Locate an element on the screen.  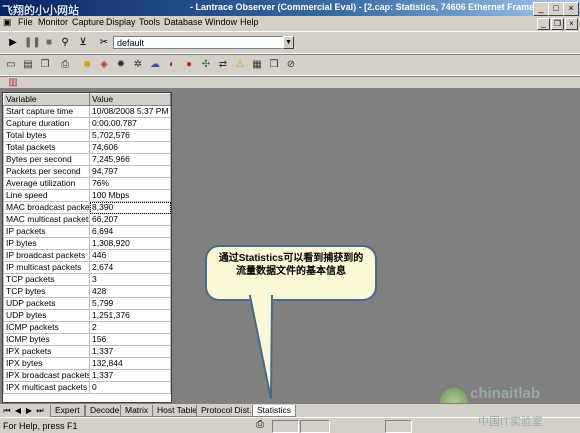
mdi-restore-button: ❐ is located at coordinates (557, 24).